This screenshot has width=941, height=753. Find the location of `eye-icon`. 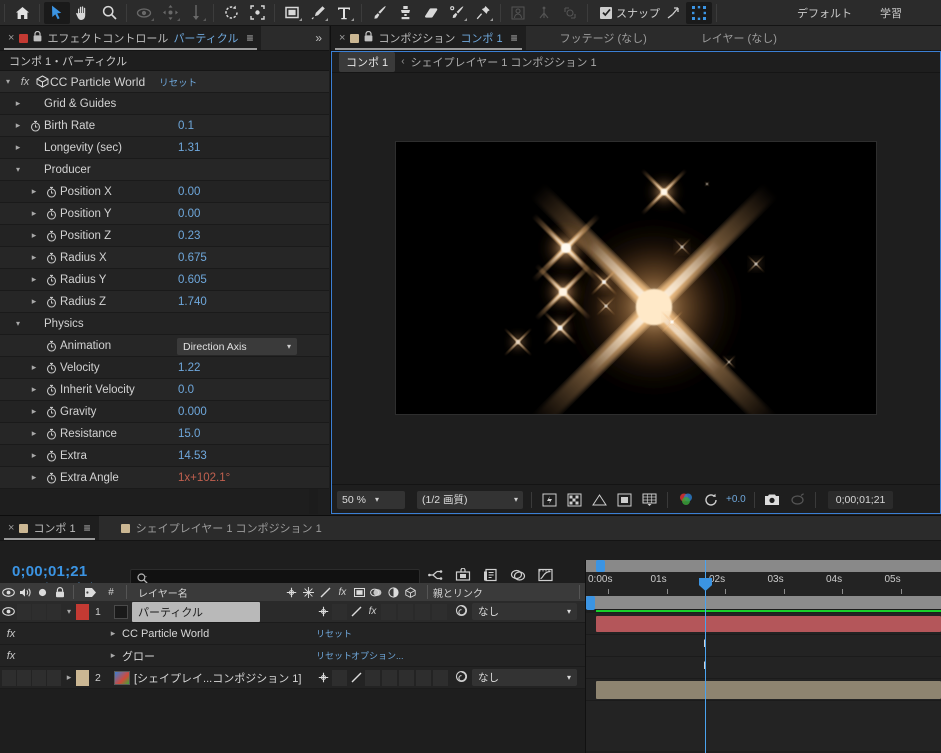

eye-icon is located at coordinates (8, 611).